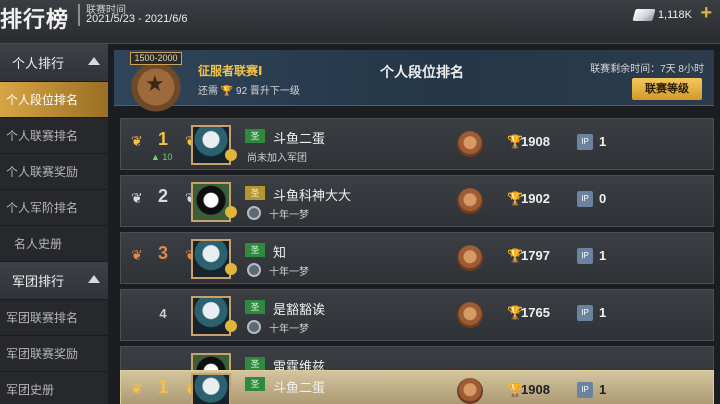 The width and height of the screenshot is (720, 404). Describe the element at coordinates (274, 91) in the screenshot. I see `hint-suffix: 晋升下一级` at that location.